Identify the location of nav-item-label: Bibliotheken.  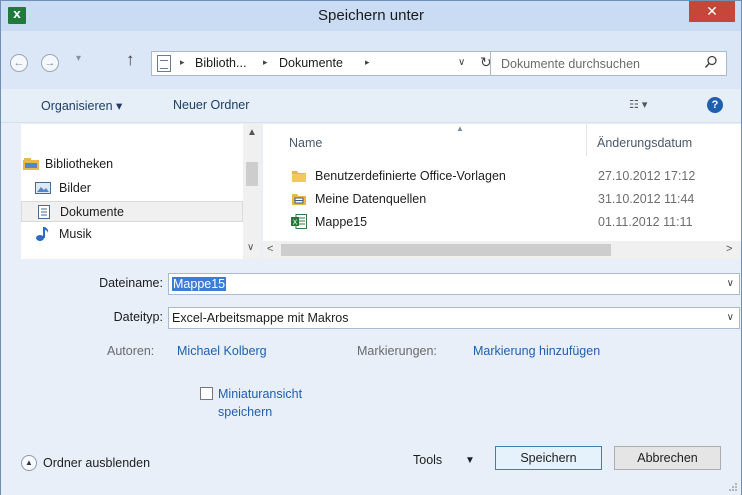
(79, 164).